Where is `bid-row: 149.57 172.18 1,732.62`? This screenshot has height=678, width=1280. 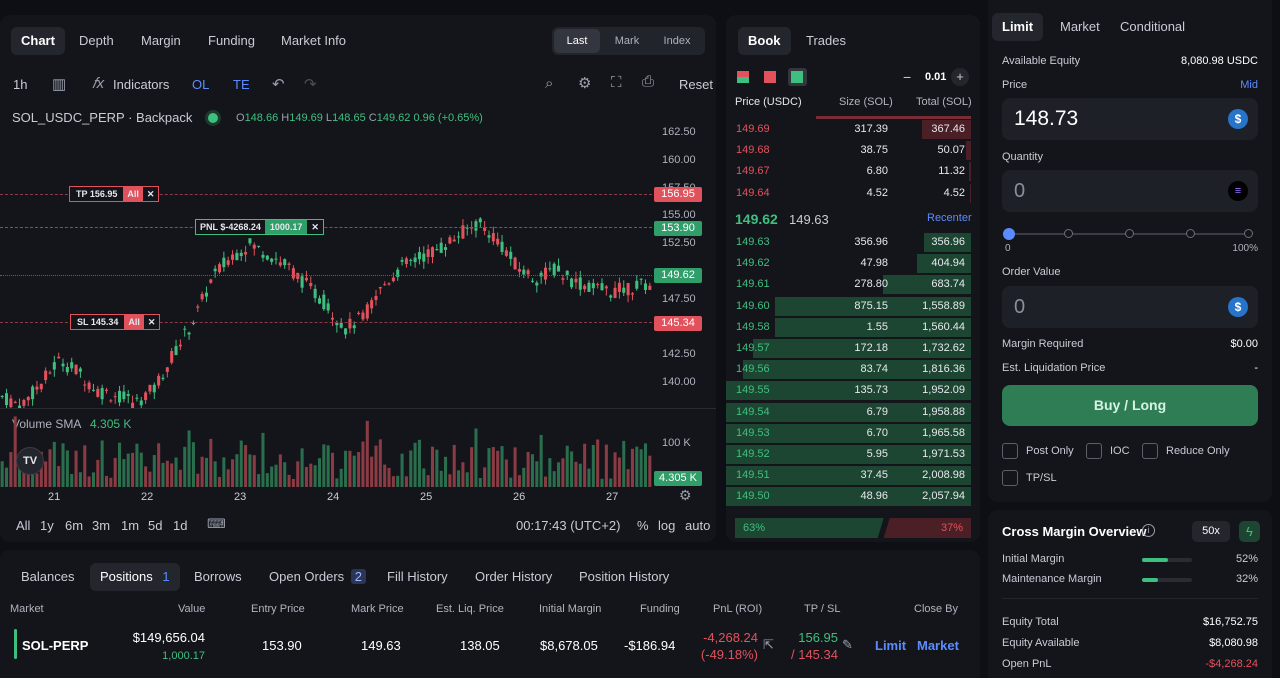
bid-row: 149.57 172.18 1,732.62 is located at coordinates (853, 348).